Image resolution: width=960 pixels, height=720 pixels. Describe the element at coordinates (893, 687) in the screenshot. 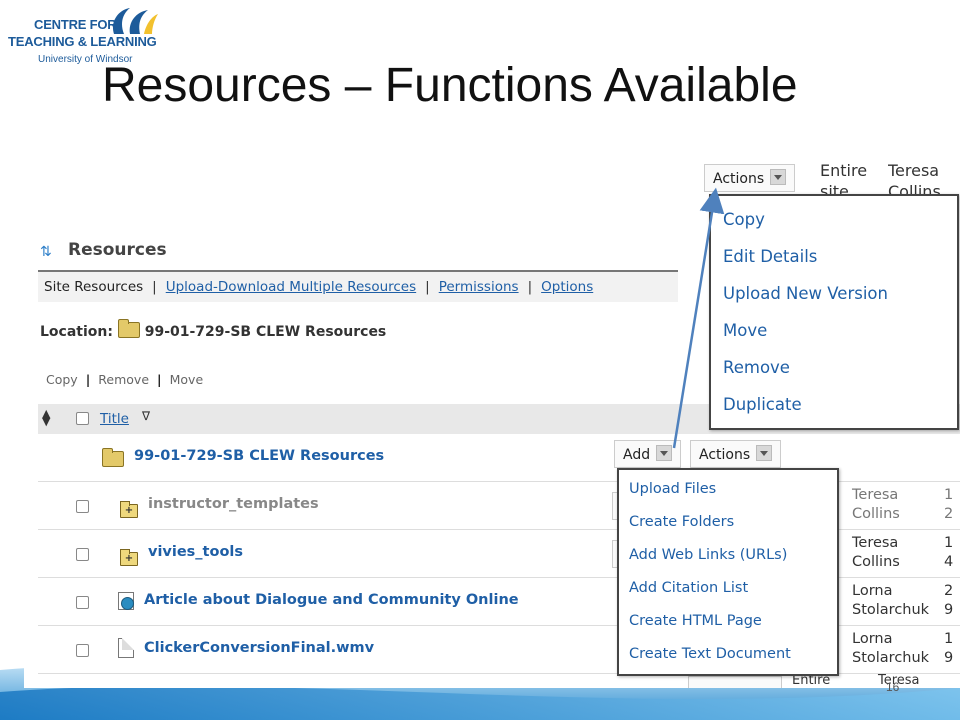

I see `page-number: 16` at that location.